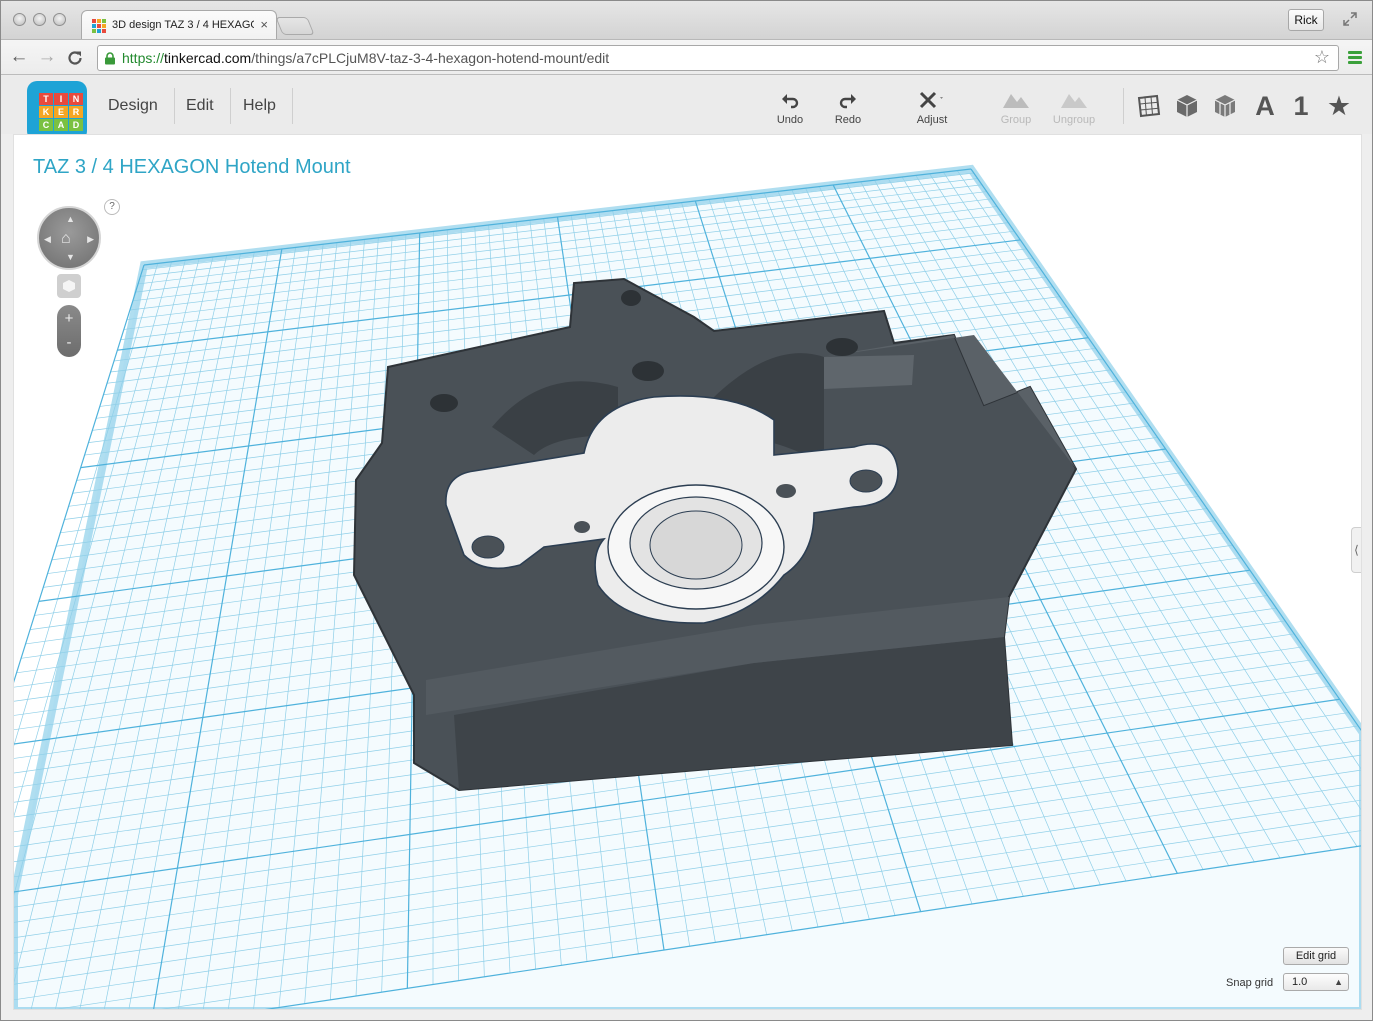 The width and height of the screenshot is (1373, 1021). What do you see at coordinates (1356, 550) in the screenshot?
I see `shapes-panel-toggle: ⟨` at bounding box center [1356, 550].